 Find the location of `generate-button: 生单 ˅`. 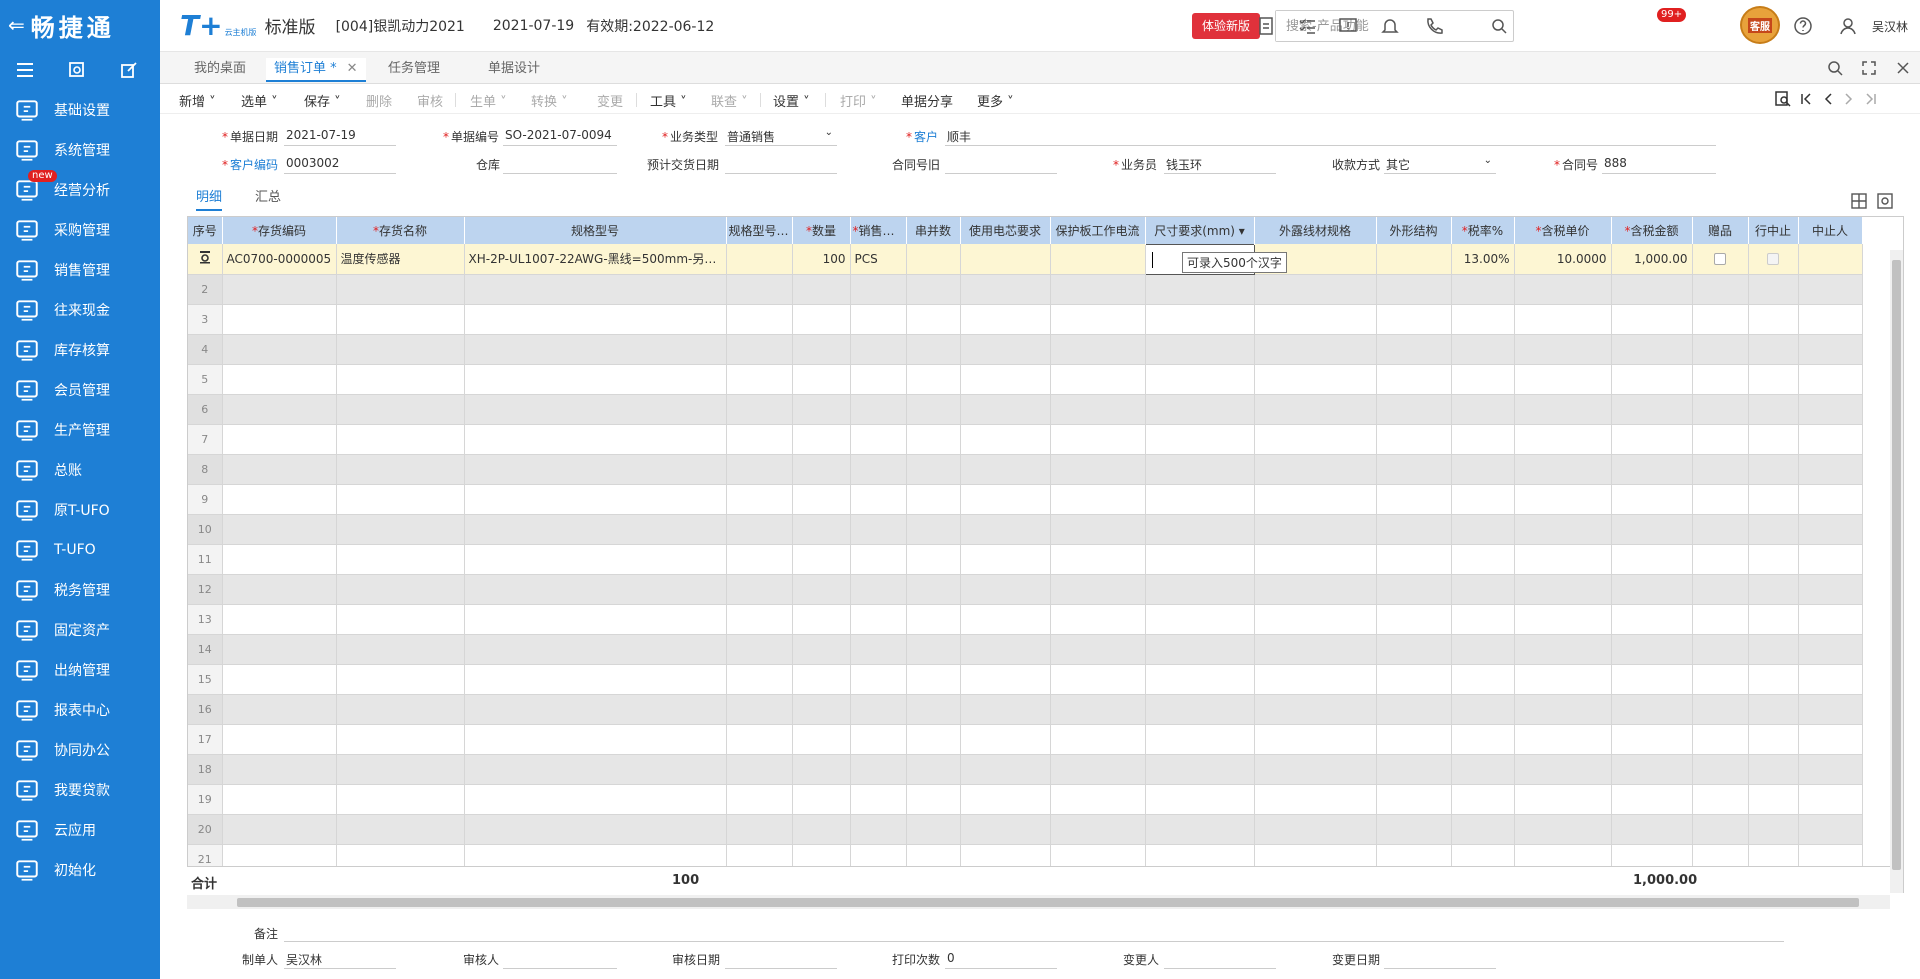

generate-button: 生单 ˅ is located at coordinates (488, 100).